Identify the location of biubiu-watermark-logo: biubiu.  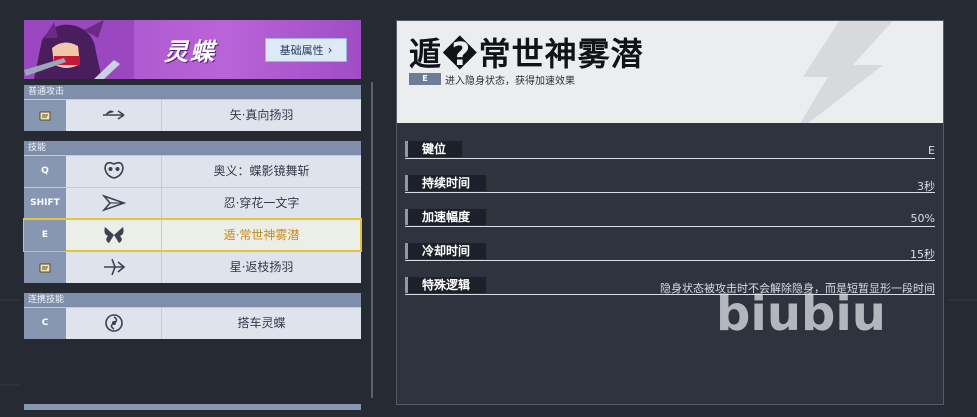
(801, 313).